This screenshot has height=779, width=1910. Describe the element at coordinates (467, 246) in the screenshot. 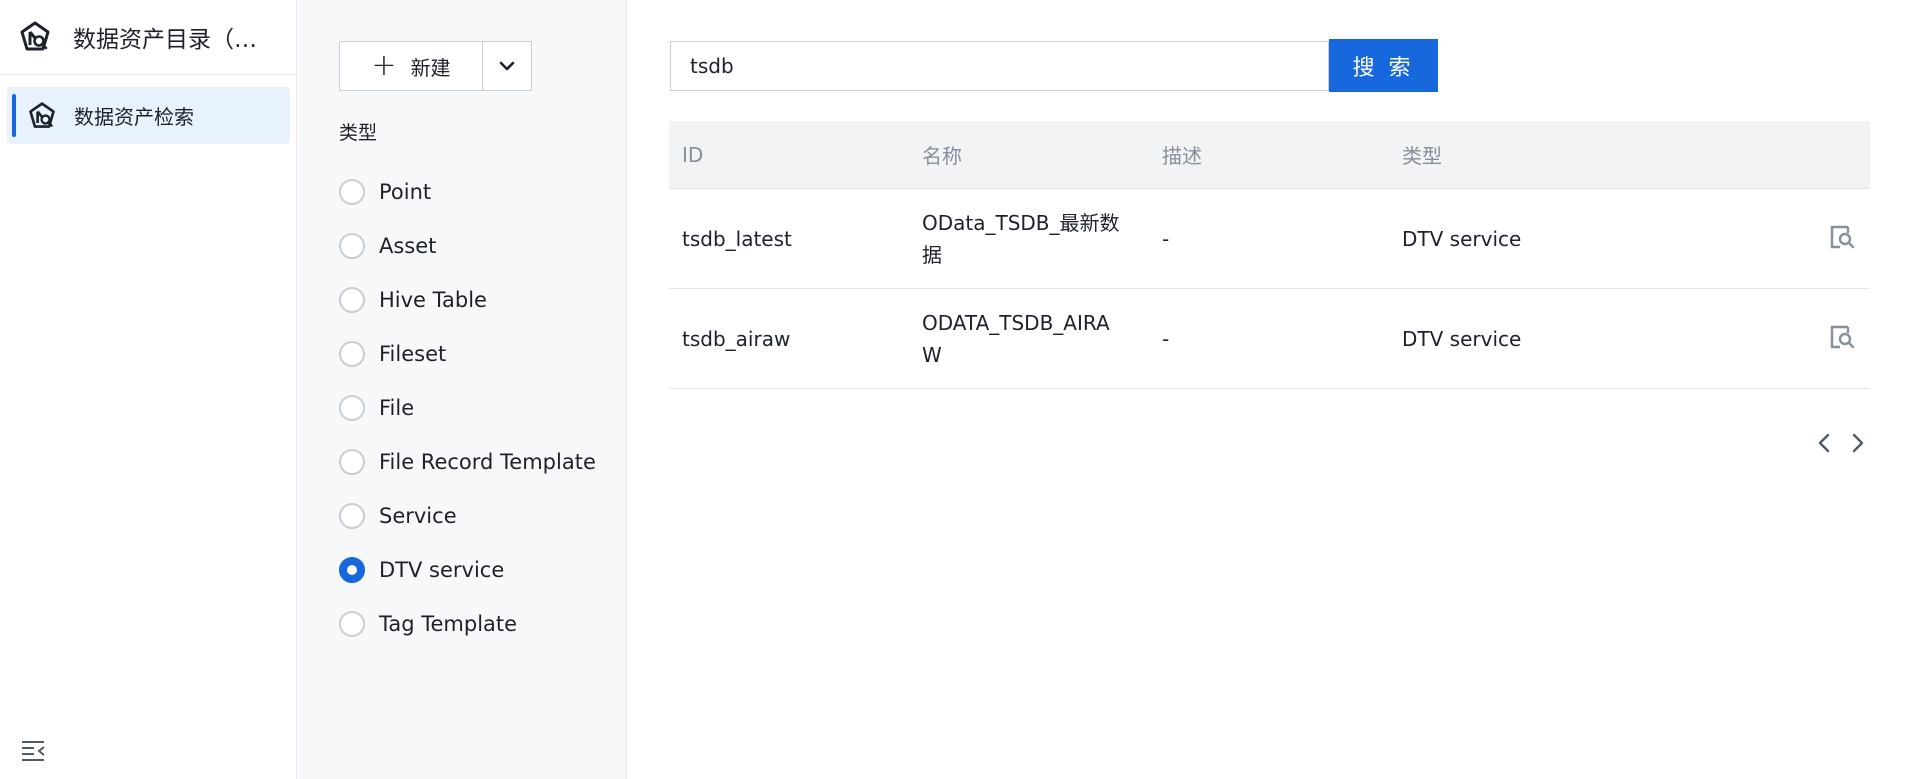

I see `type-radio-asset: Asset` at that location.